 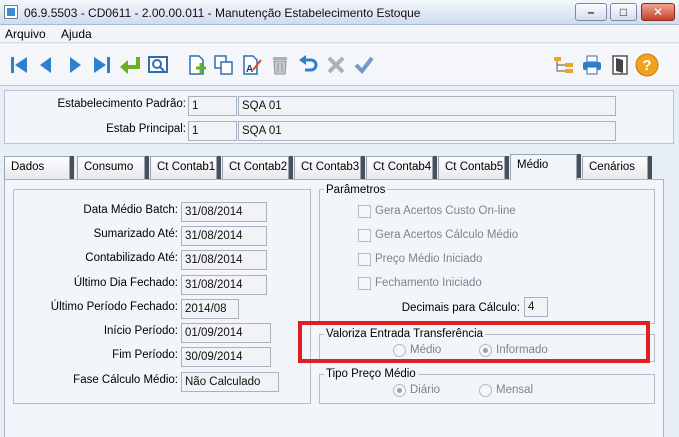 I want to click on field-label: Último Período Fechado:, so click(x=114, y=307).